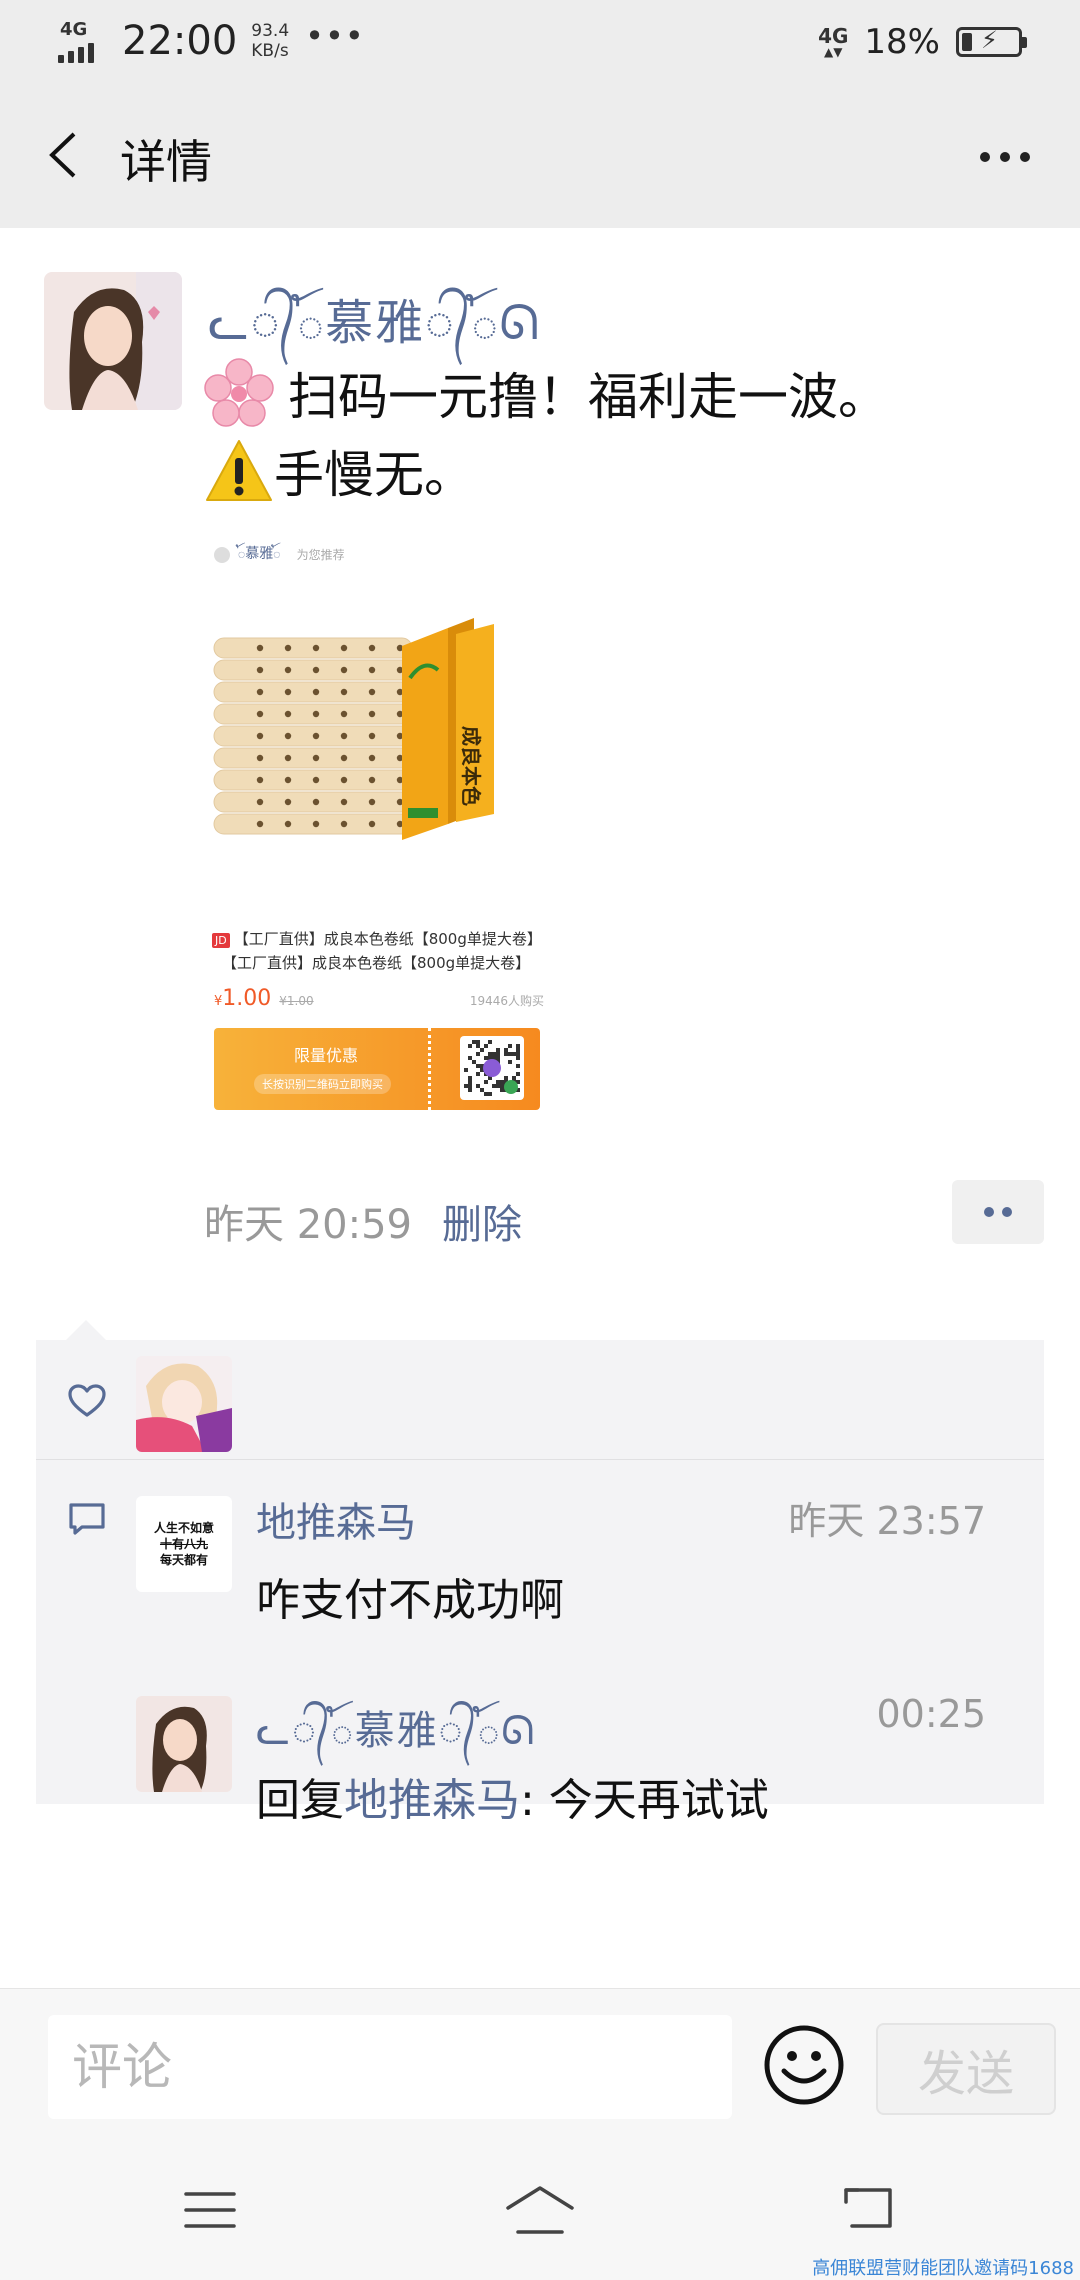 The height and width of the screenshot is (2280, 1080). What do you see at coordinates (296, 1001) in the screenshot?
I see `original-price: ¥1.00` at bounding box center [296, 1001].